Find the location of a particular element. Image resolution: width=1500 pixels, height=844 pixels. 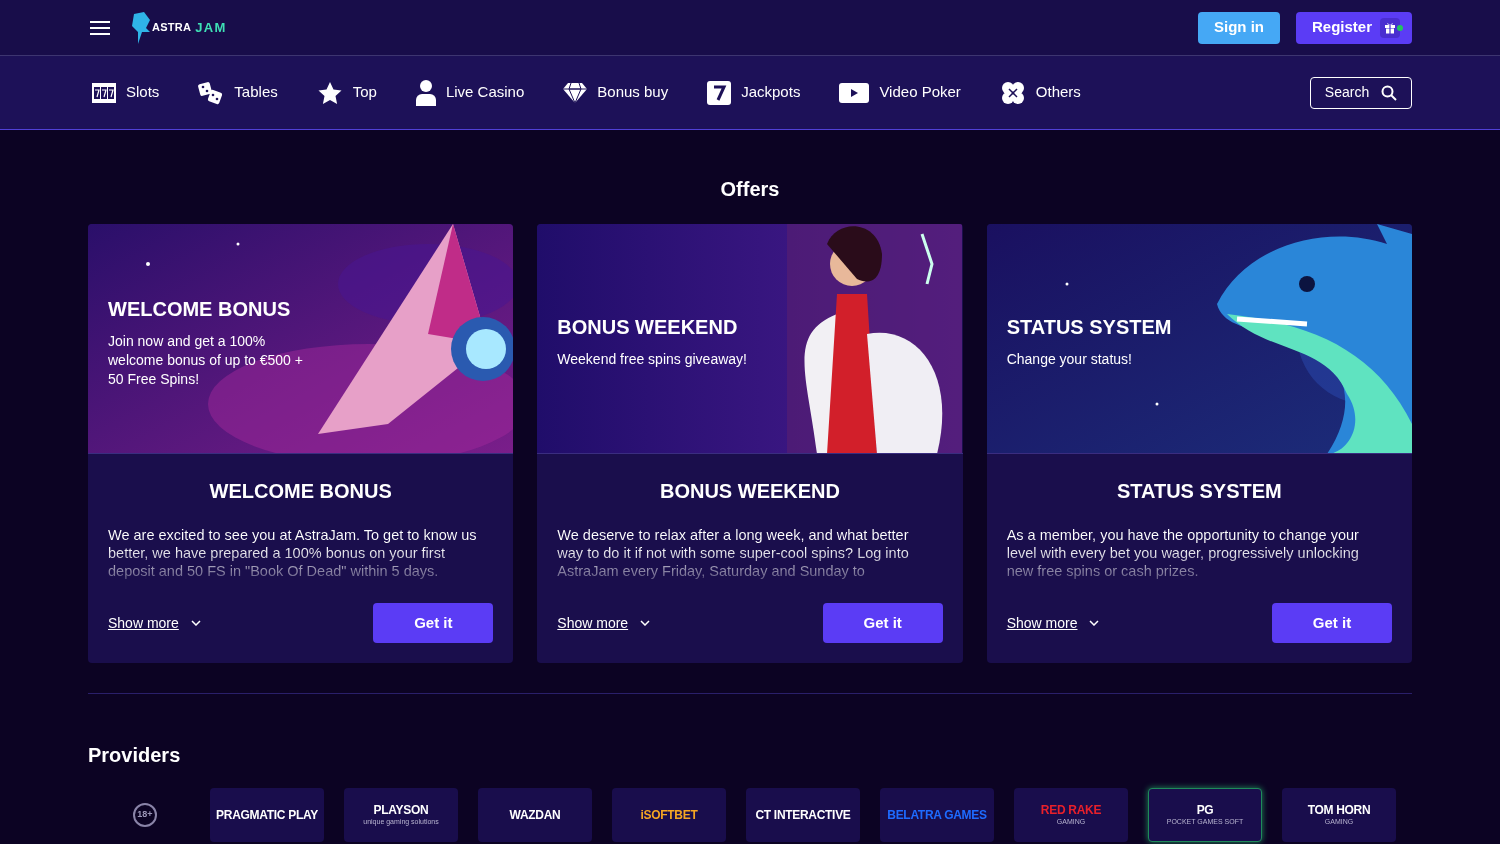

logo-text: JAM is located at coordinates (211, 27).